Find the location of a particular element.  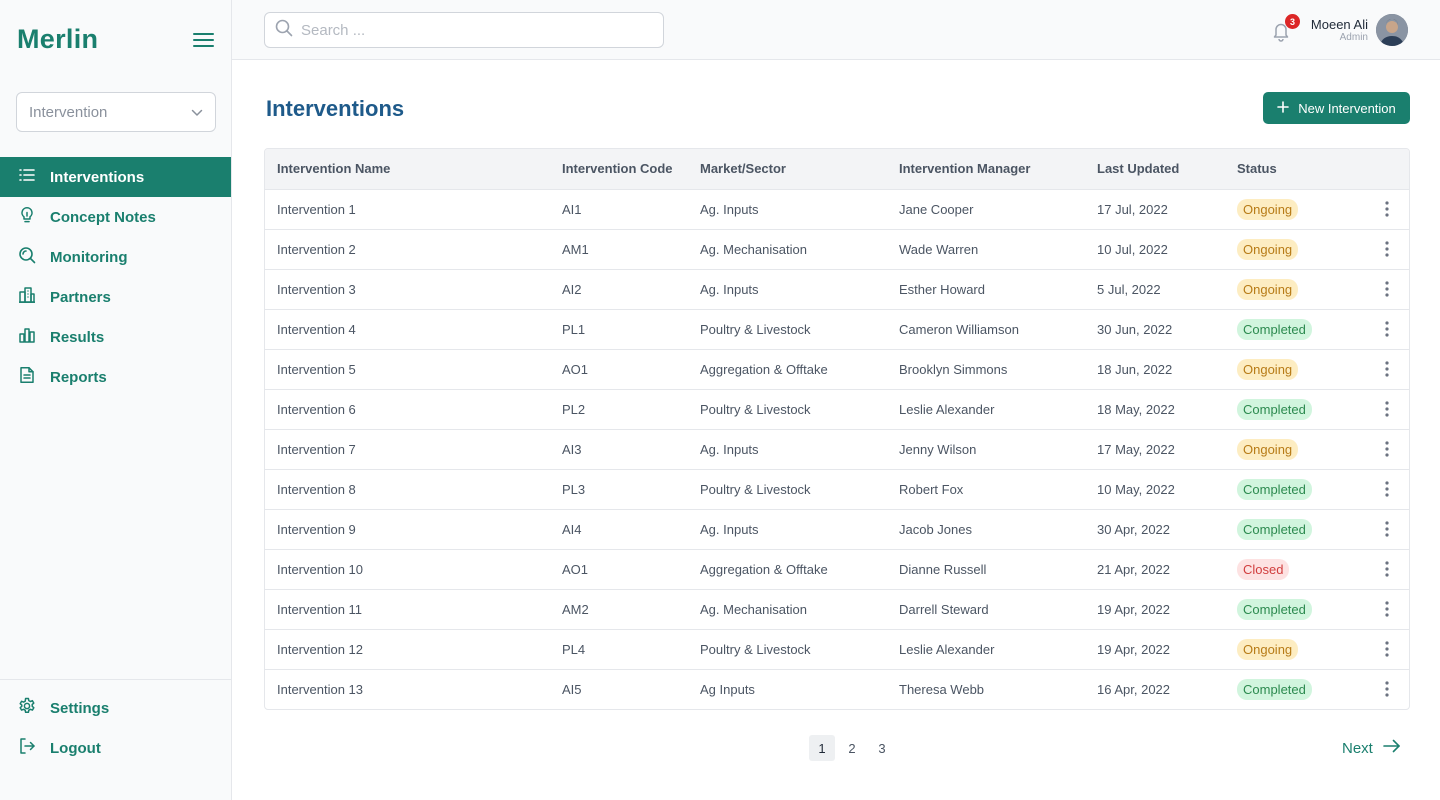

avatar is located at coordinates (1392, 30).